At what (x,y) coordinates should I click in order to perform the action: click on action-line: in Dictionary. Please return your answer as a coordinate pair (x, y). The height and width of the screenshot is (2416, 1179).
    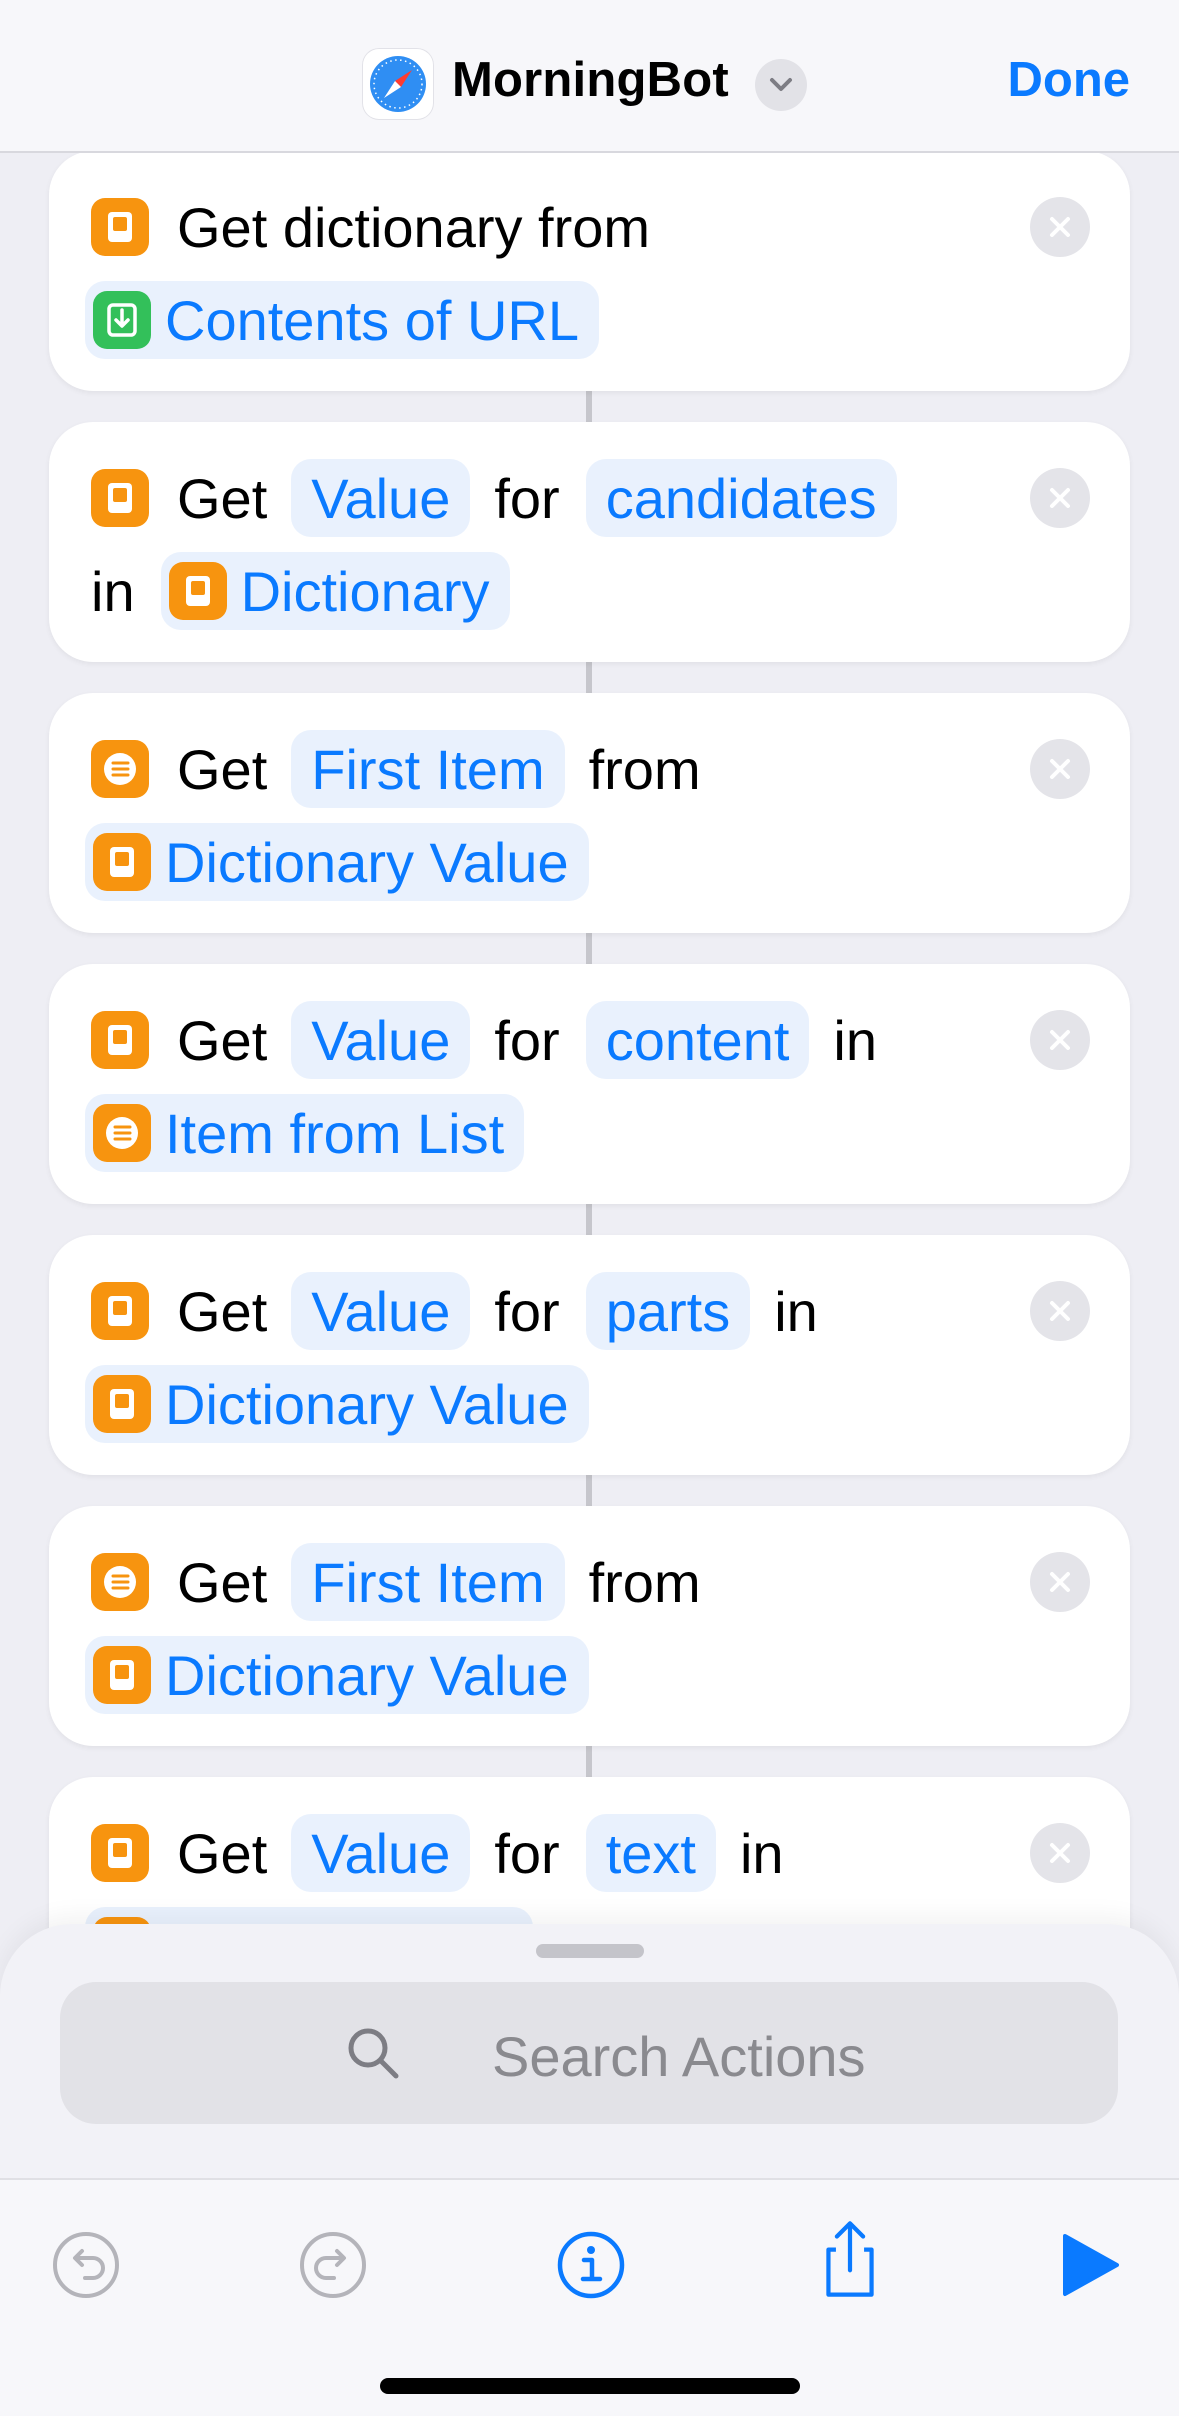
    Looking at the image, I should click on (312, 591).